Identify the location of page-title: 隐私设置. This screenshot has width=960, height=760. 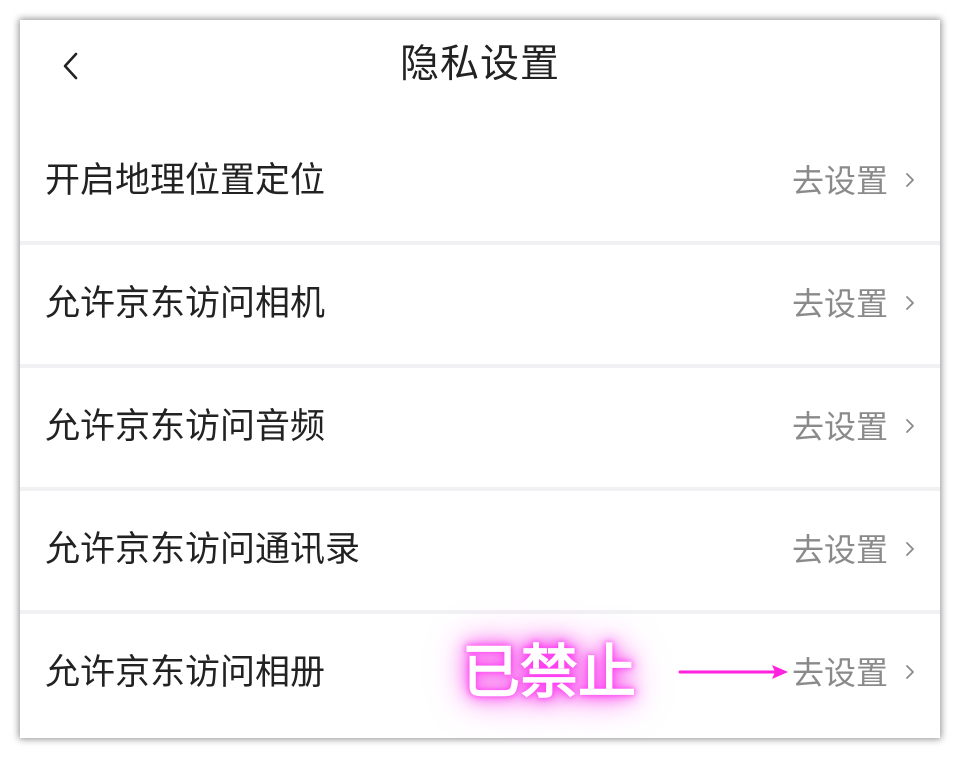
(479, 64).